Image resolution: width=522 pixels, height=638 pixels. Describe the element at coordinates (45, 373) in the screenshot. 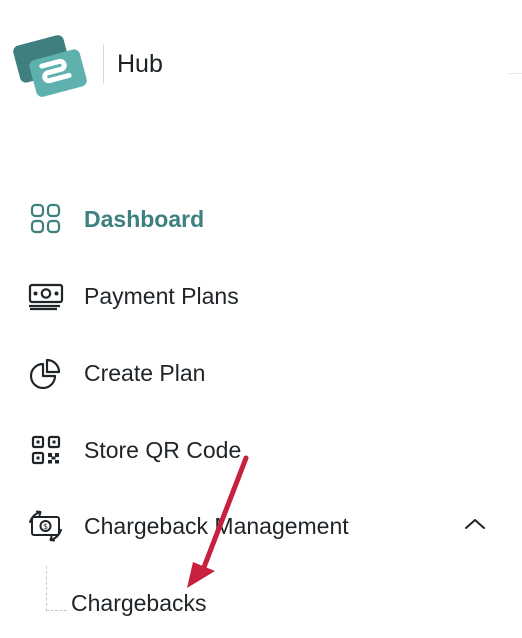

I see `pie-chart-icon` at that location.